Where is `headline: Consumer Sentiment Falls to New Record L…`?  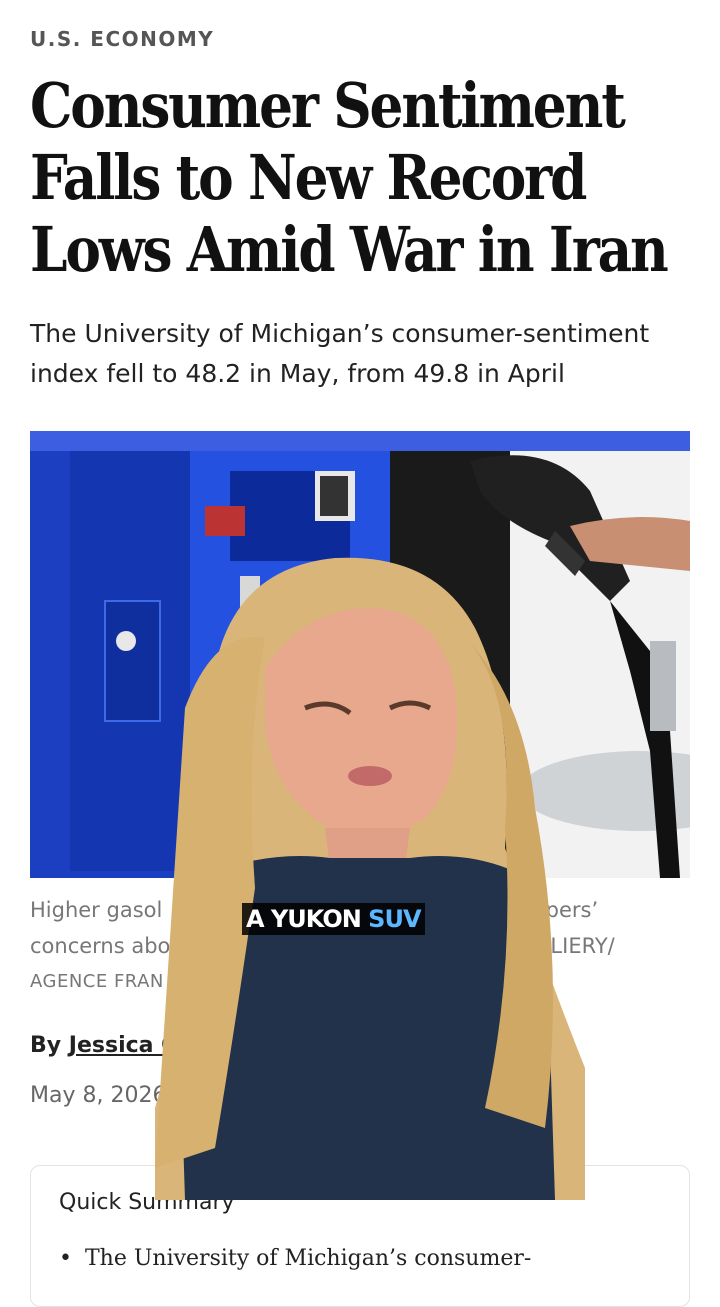
headline: Consumer Sentiment Falls to New Record L… is located at coordinates (349, 177).